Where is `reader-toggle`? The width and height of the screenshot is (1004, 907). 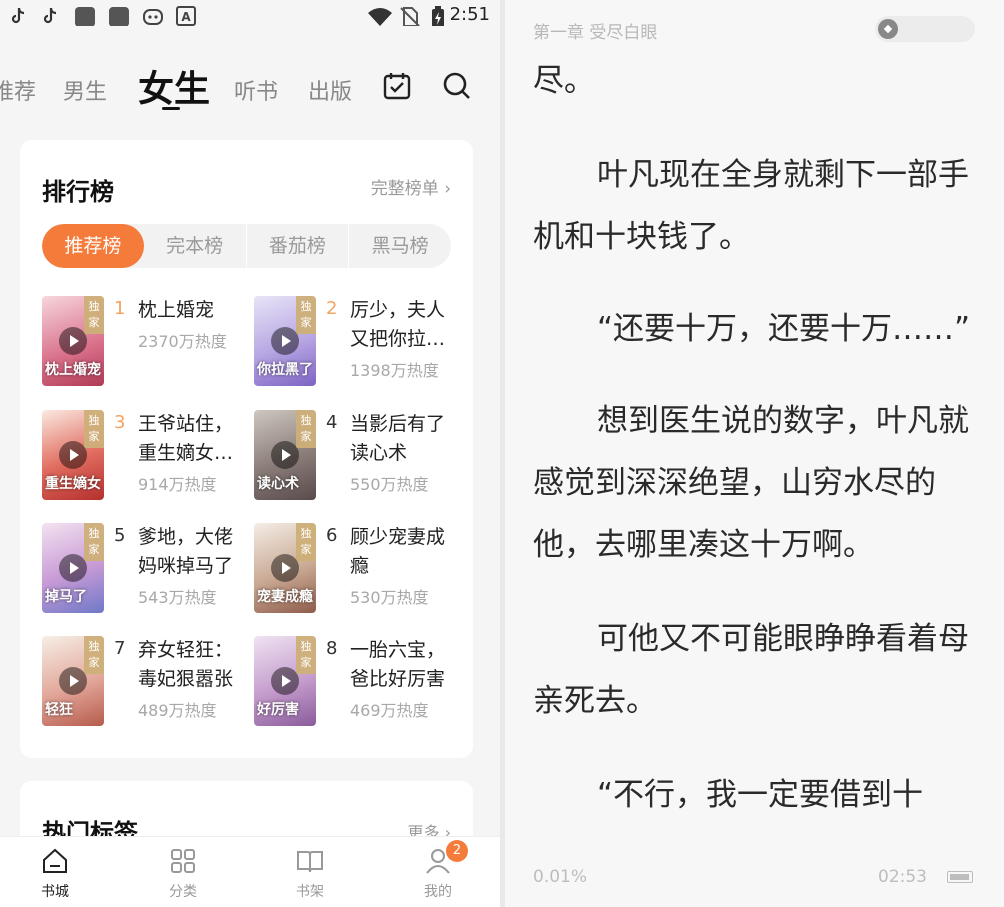 reader-toggle is located at coordinates (925, 29).